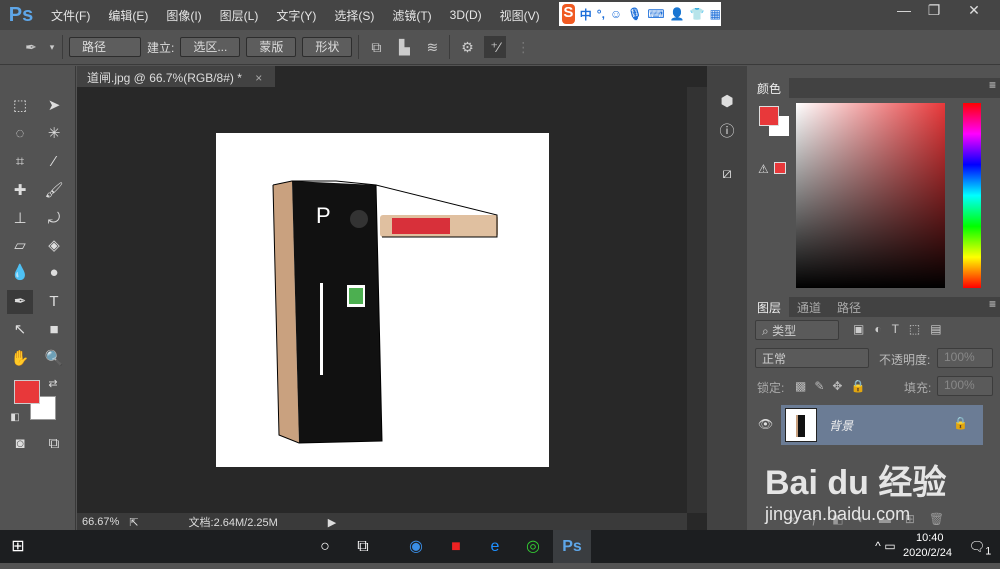  I want to click on swap-colors-icon: ⇄, so click(53, 384).